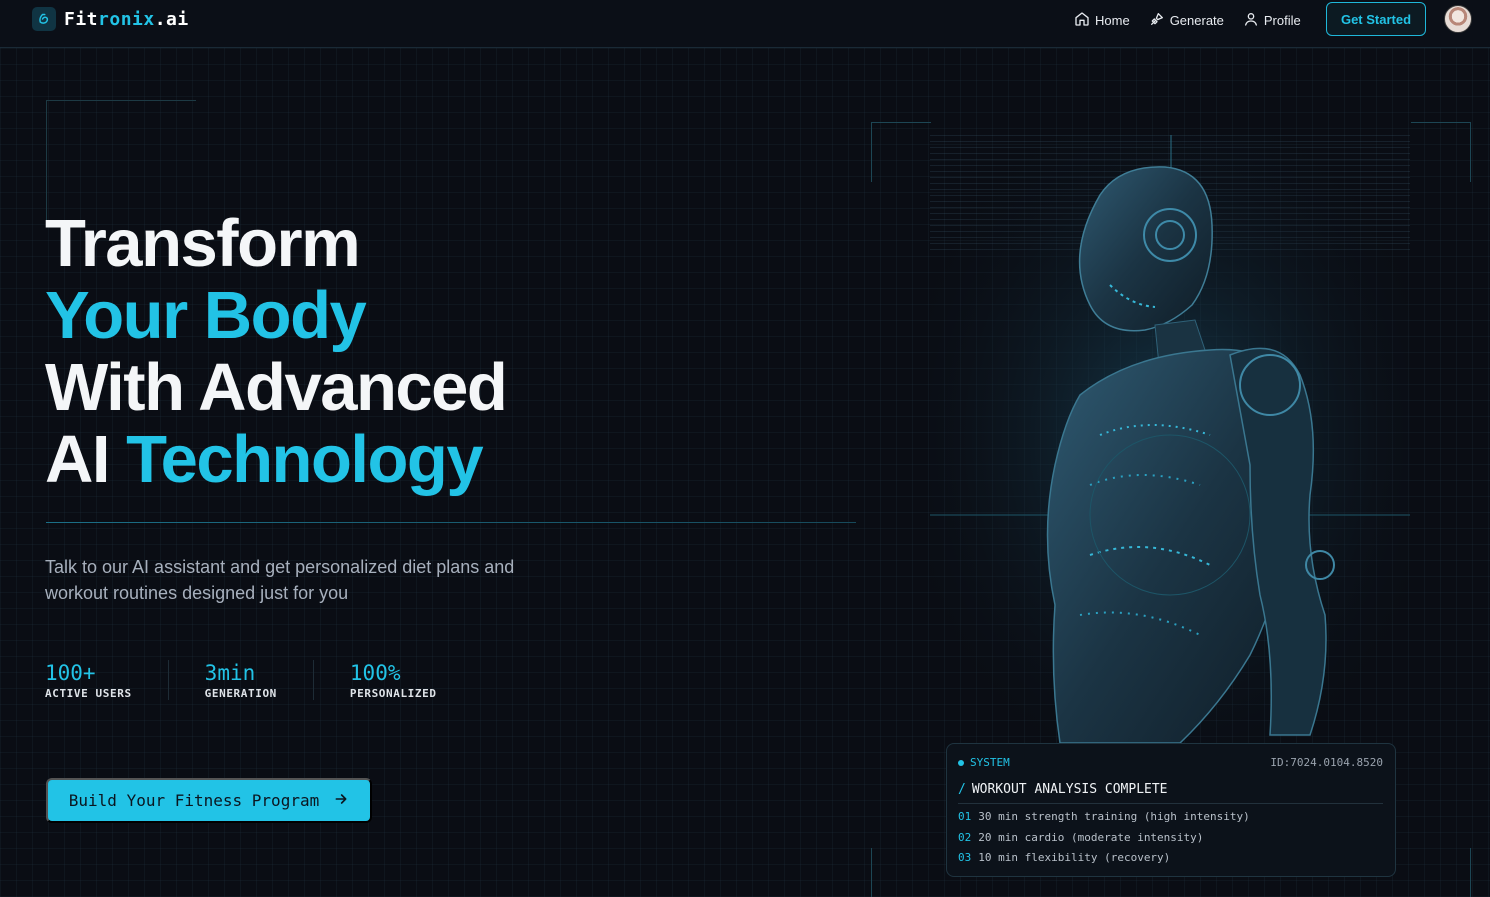 The width and height of the screenshot is (1490, 897). I want to click on hero-title-line4a: AI, so click(86, 459).